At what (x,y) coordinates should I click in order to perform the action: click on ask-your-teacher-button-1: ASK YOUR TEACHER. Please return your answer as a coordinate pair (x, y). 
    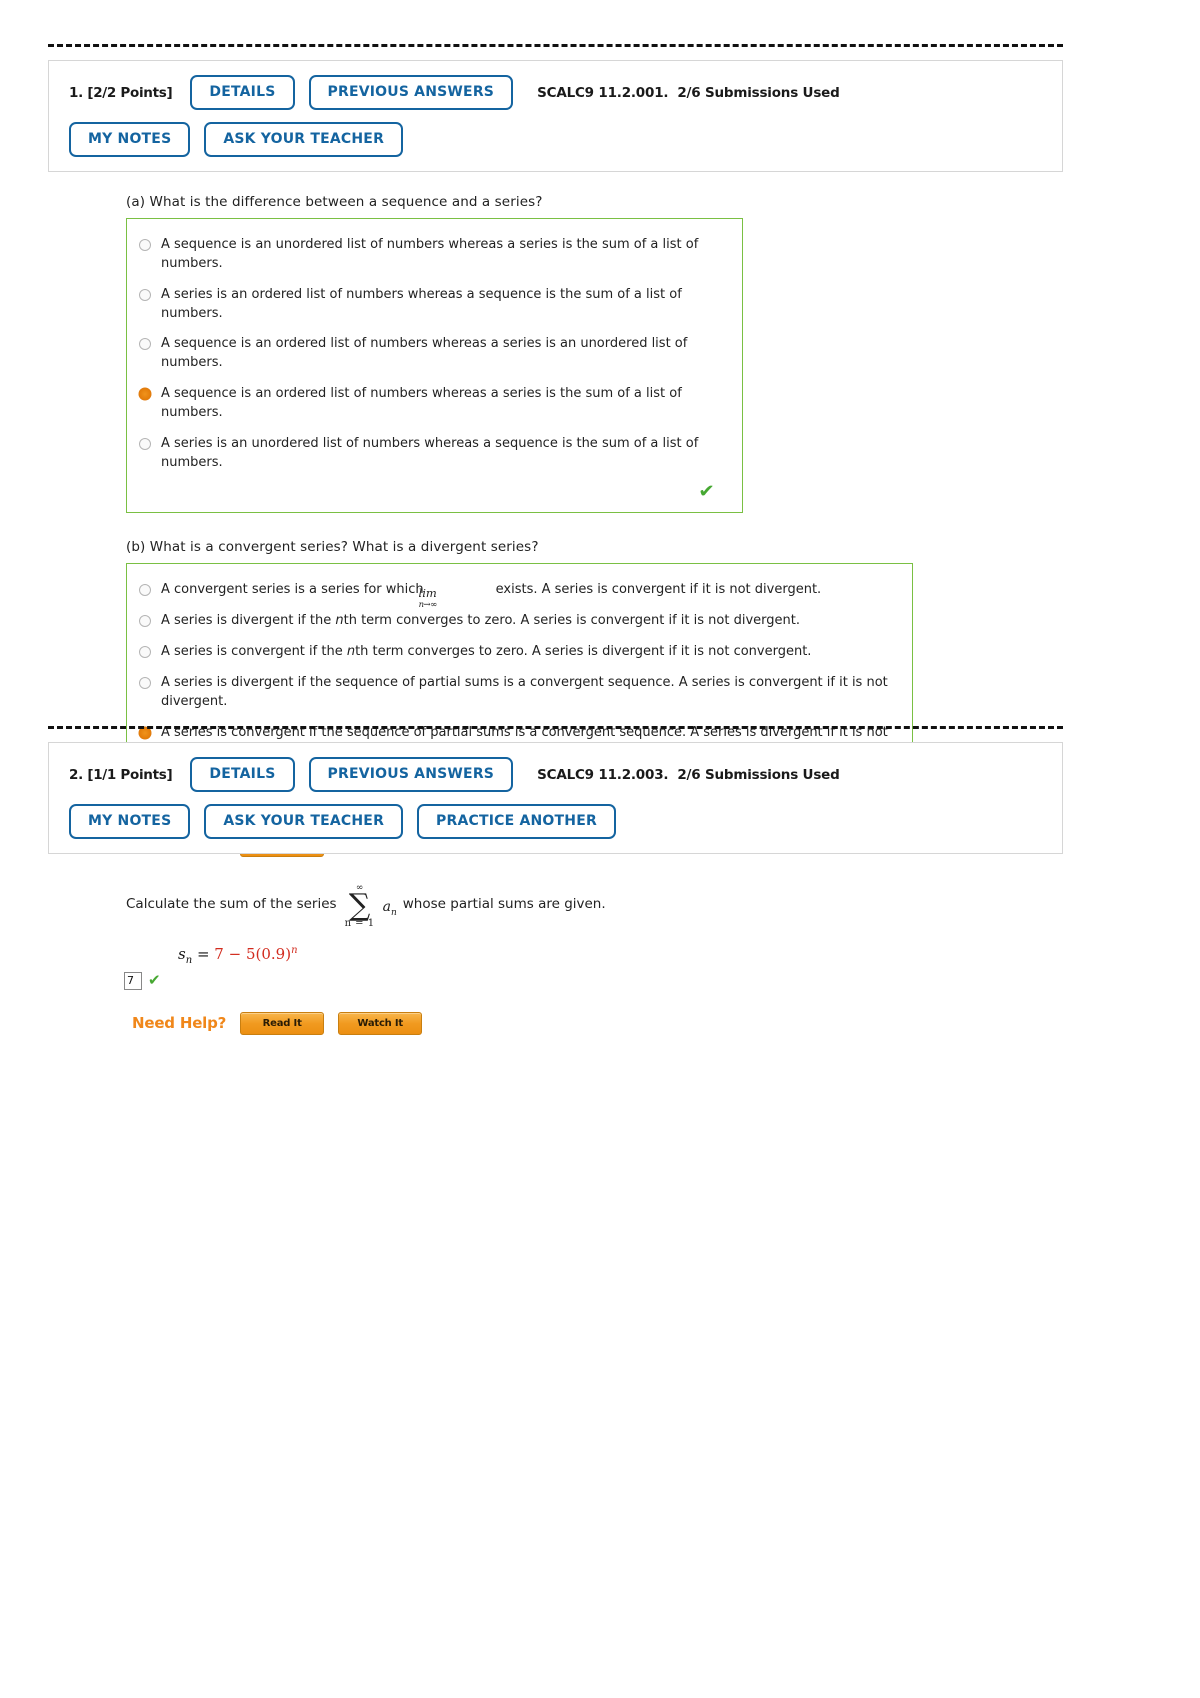
    Looking at the image, I should click on (304, 139).